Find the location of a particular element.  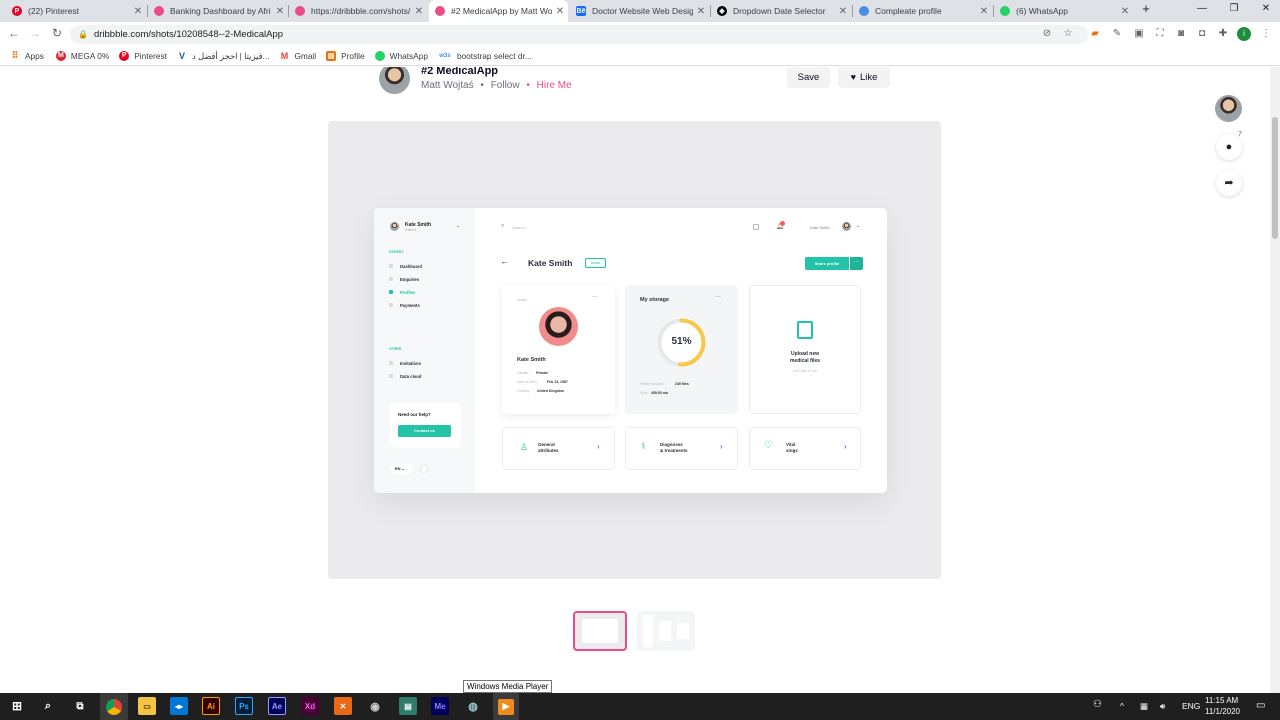

nav-item: Payments is located at coordinates (410, 305).